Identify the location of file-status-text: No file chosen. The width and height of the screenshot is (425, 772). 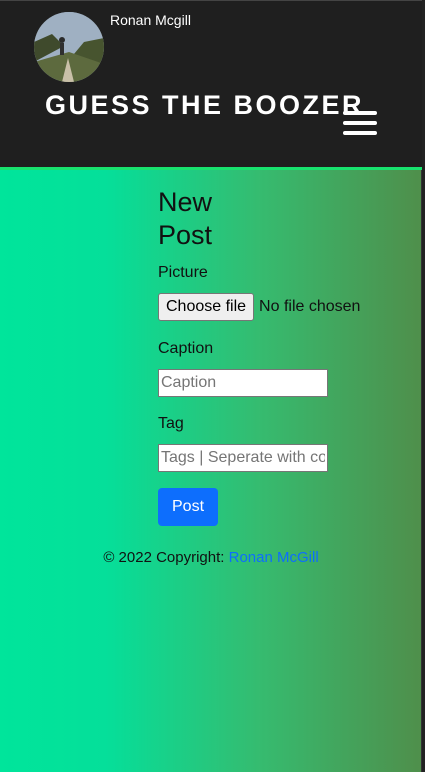
(310, 306).